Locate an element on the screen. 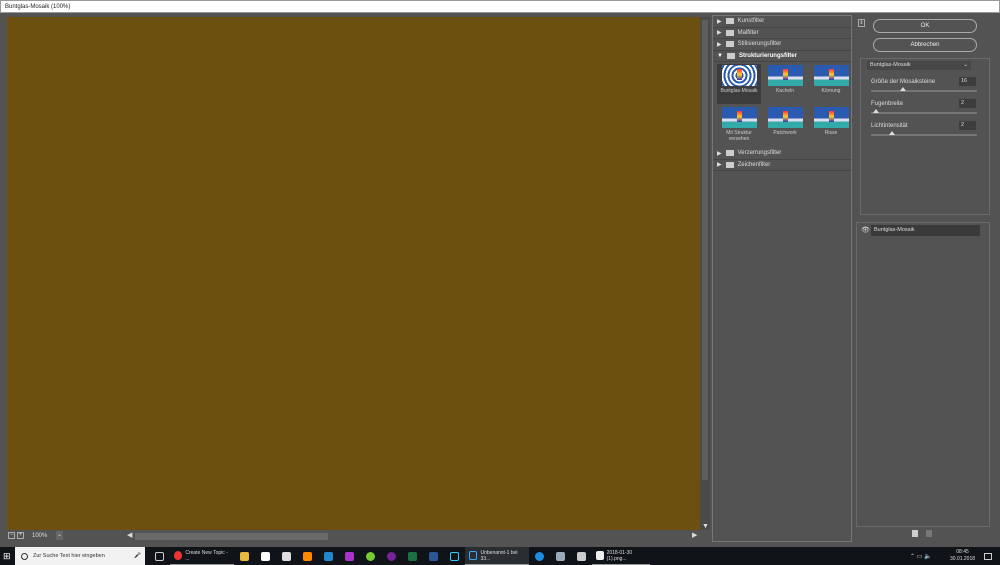 This screenshot has height=565, width=1000. task-view-icon is located at coordinates (159, 556).